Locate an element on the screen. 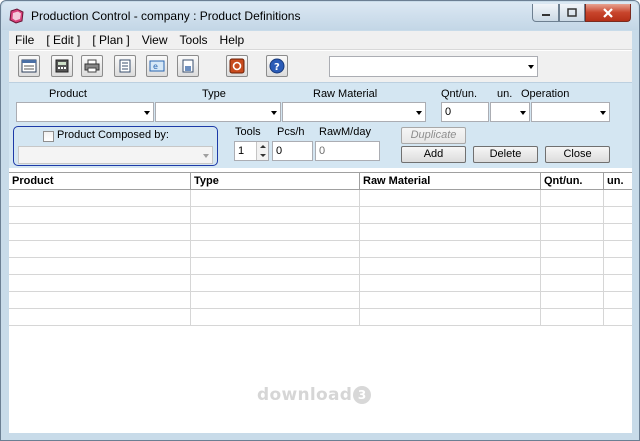 The height and width of the screenshot is (441, 640). add-button: Add is located at coordinates (433, 154).